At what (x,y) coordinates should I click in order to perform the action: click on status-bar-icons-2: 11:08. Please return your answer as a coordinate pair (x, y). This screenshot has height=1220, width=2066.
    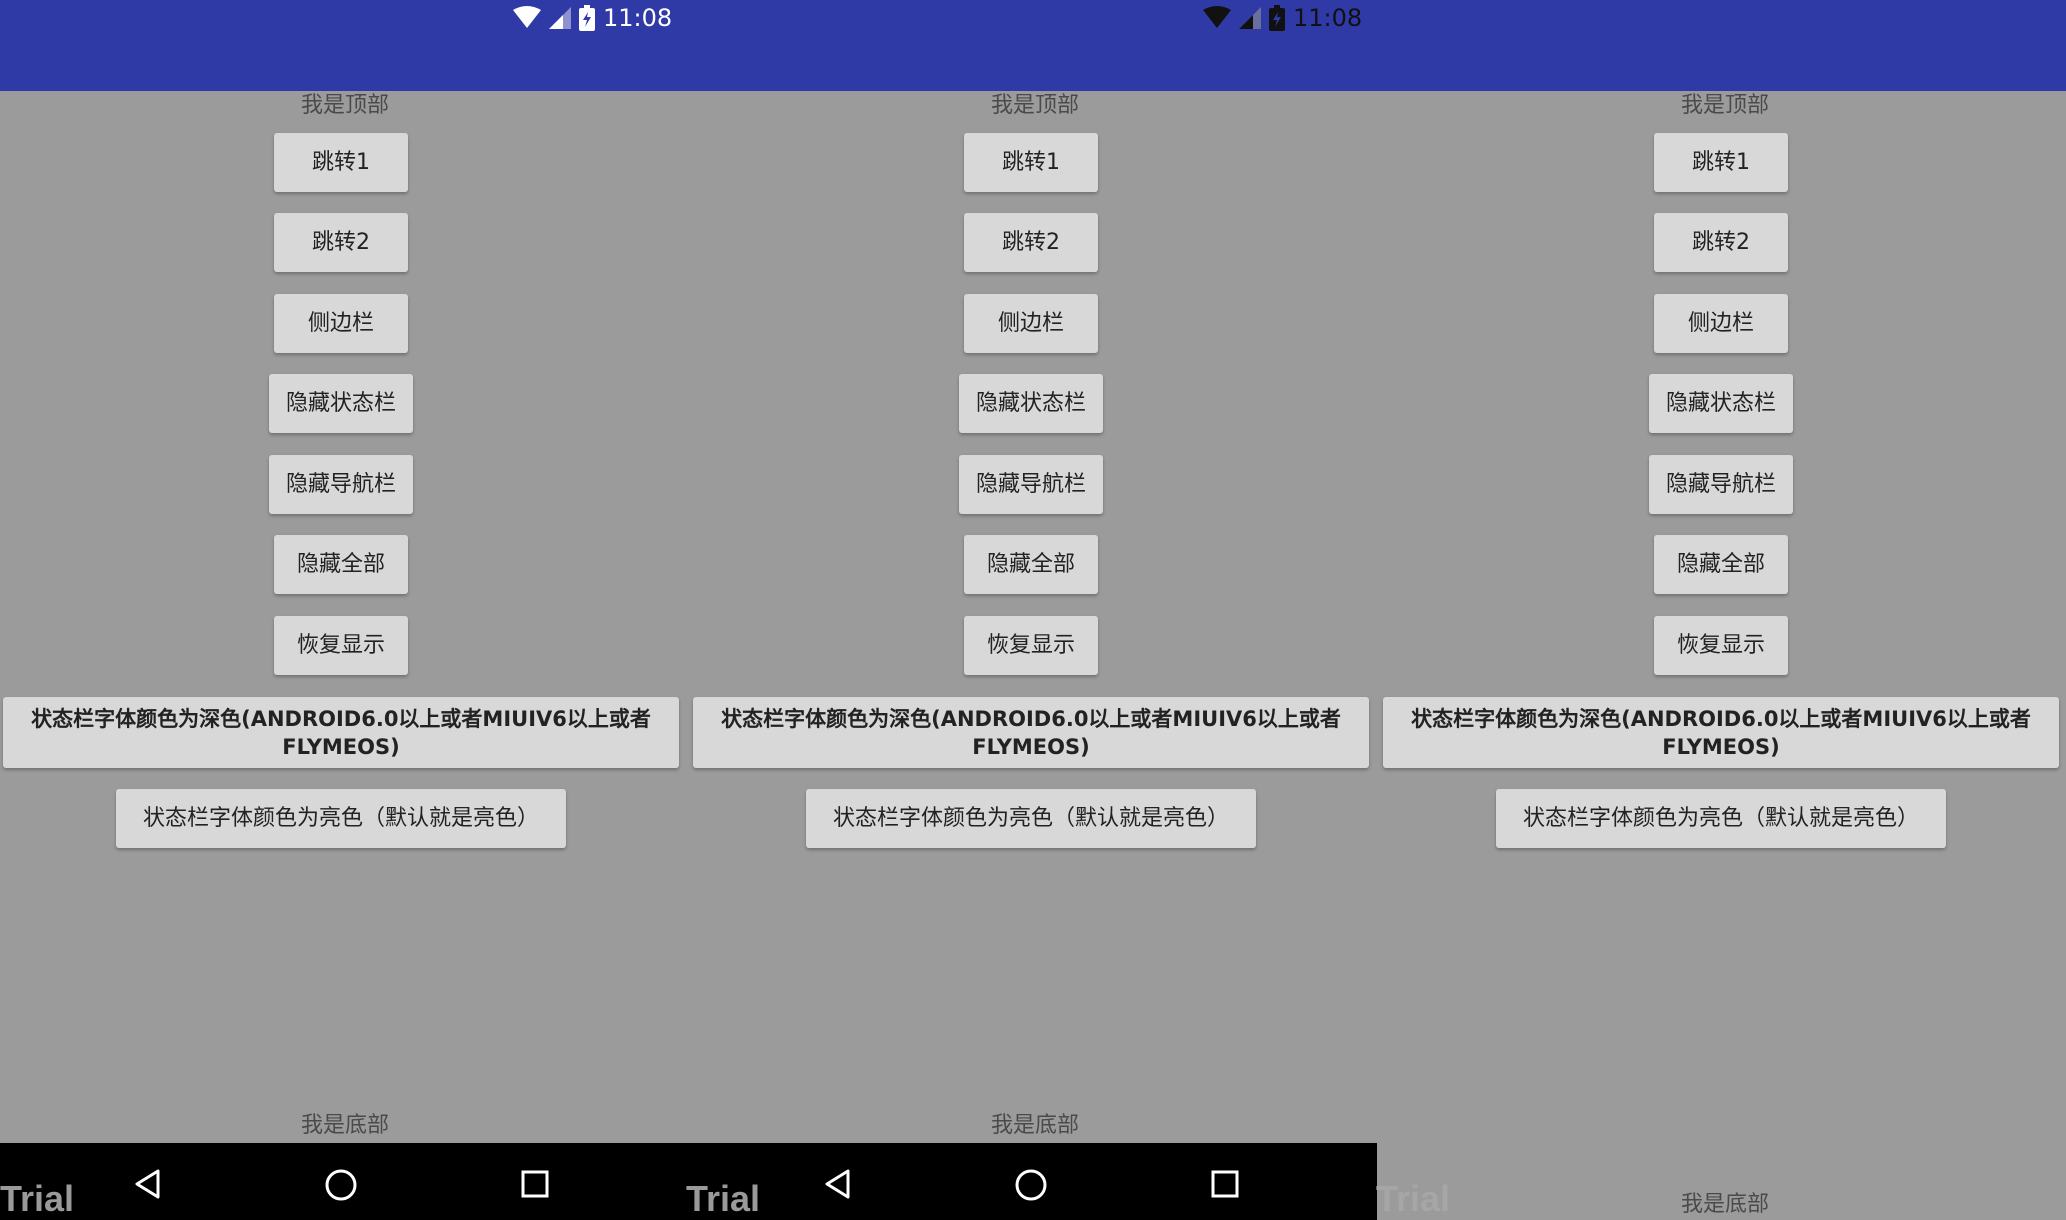
    Looking at the image, I should click on (1282, 18).